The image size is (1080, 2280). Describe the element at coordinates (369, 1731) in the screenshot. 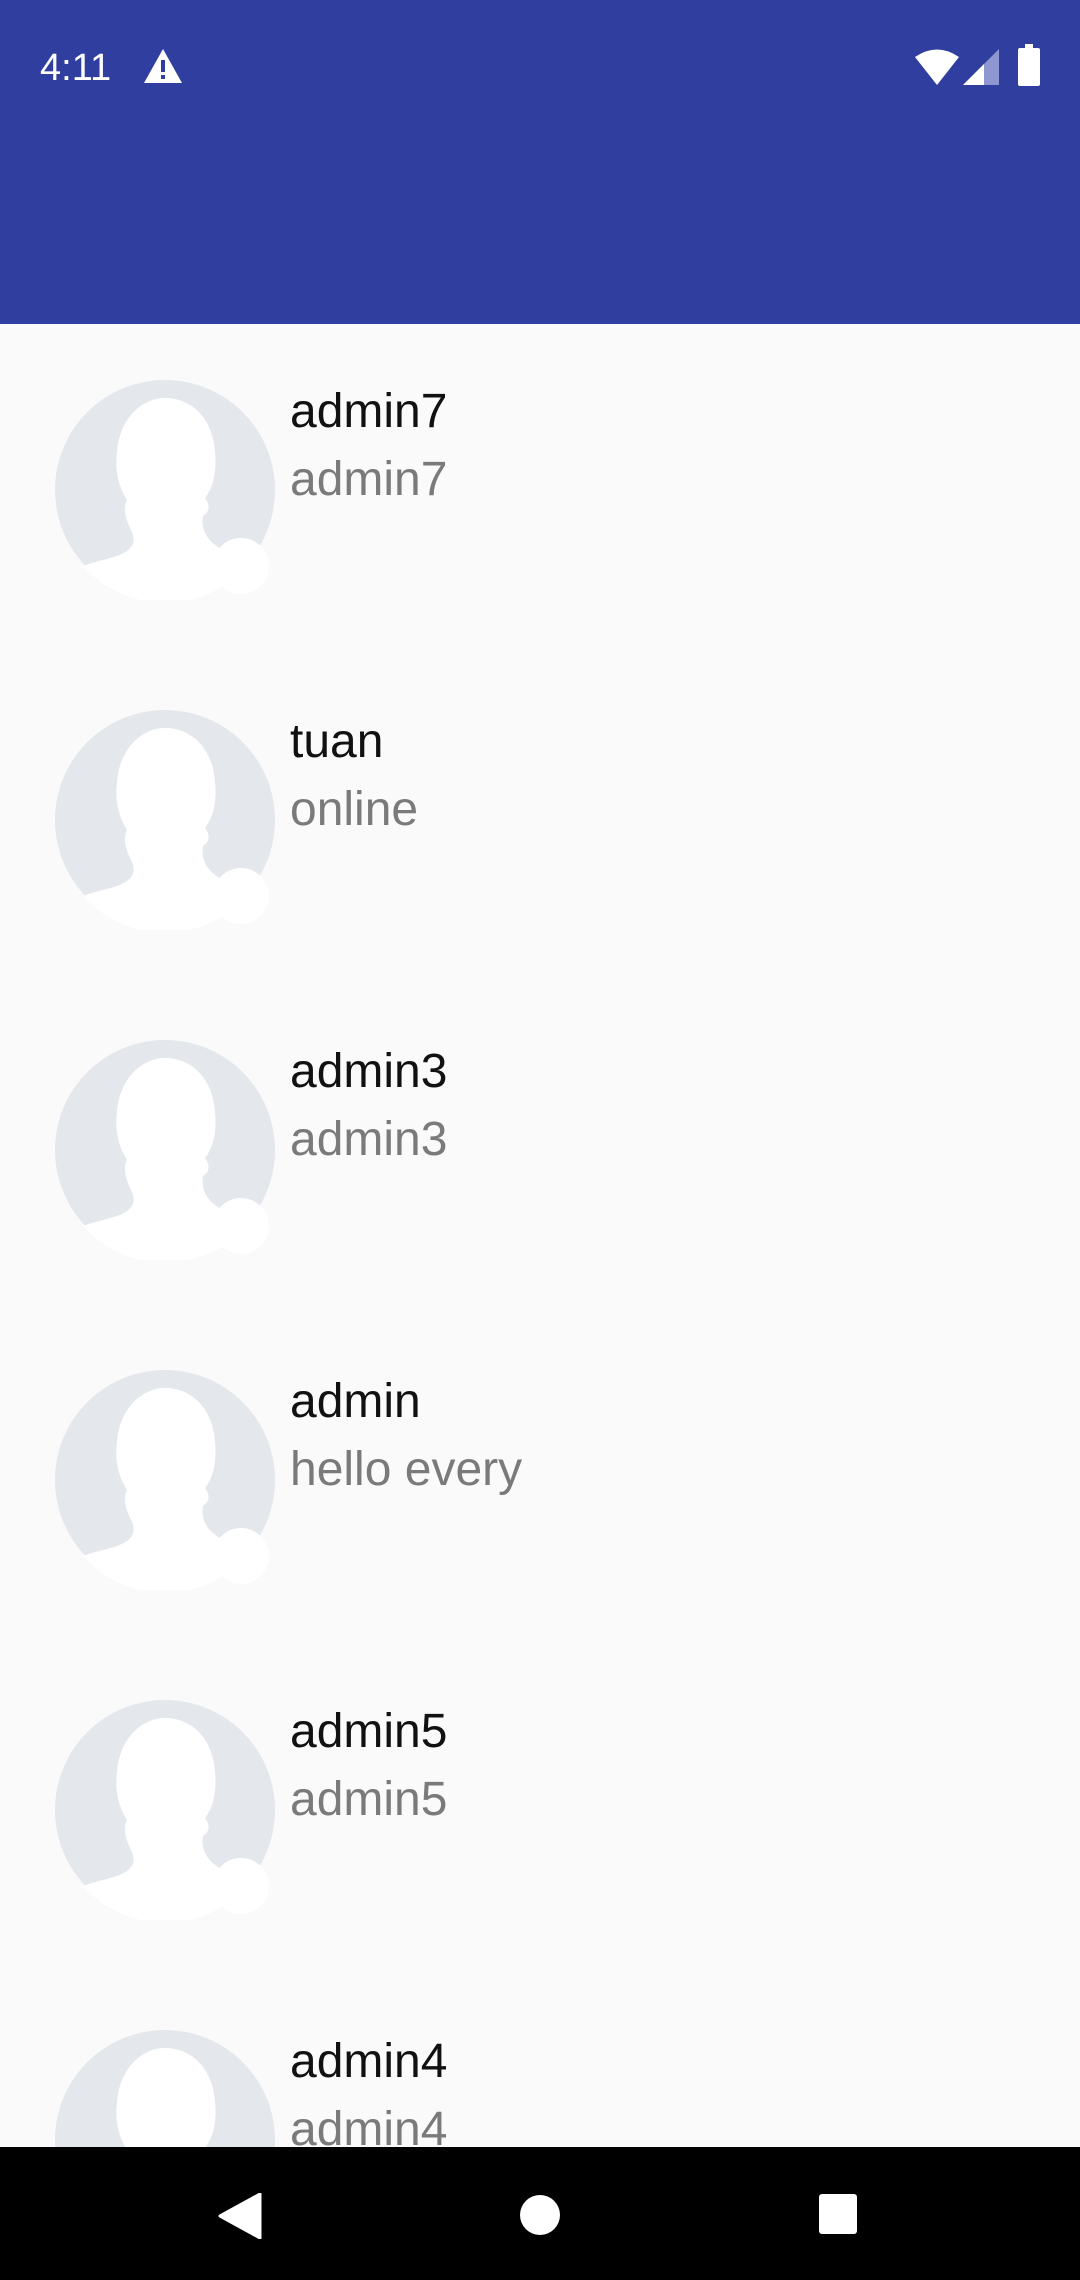

I see `contact-name: admin5` at that location.